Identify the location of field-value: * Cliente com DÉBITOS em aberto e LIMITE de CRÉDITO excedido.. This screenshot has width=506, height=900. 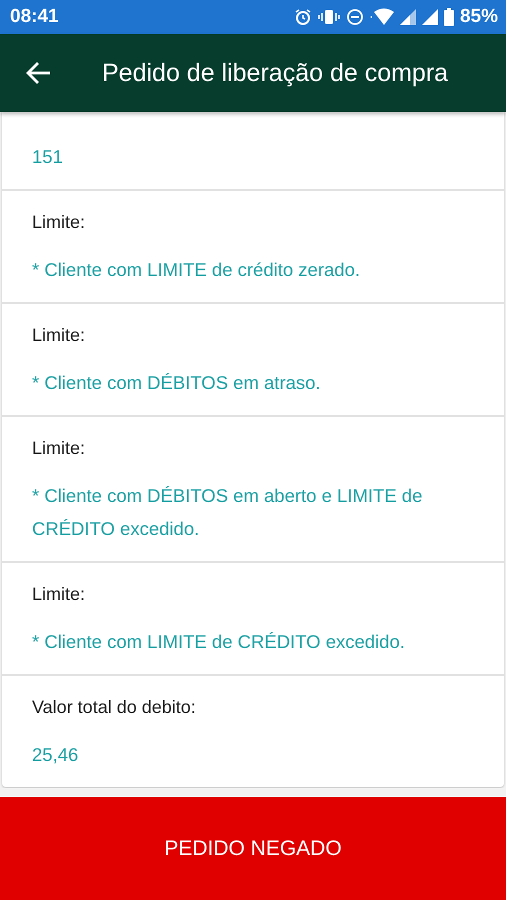
(228, 512).